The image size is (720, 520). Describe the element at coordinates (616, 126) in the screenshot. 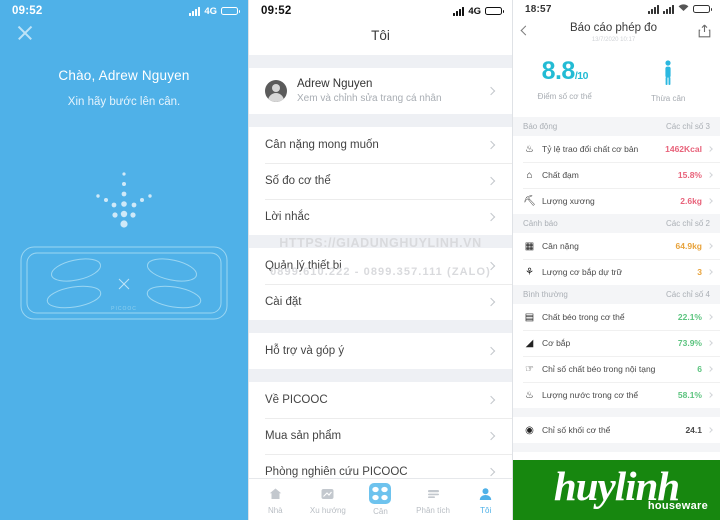

I see `section-header-alert: Báo động Các chỉ số 3` at that location.